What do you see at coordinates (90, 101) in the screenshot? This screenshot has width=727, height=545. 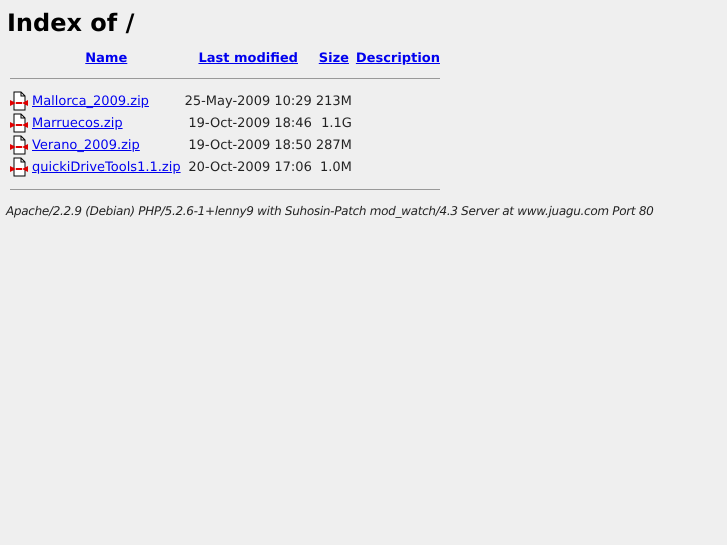 I see `file-link: Mallorca_2009.zip` at bounding box center [90, 101].